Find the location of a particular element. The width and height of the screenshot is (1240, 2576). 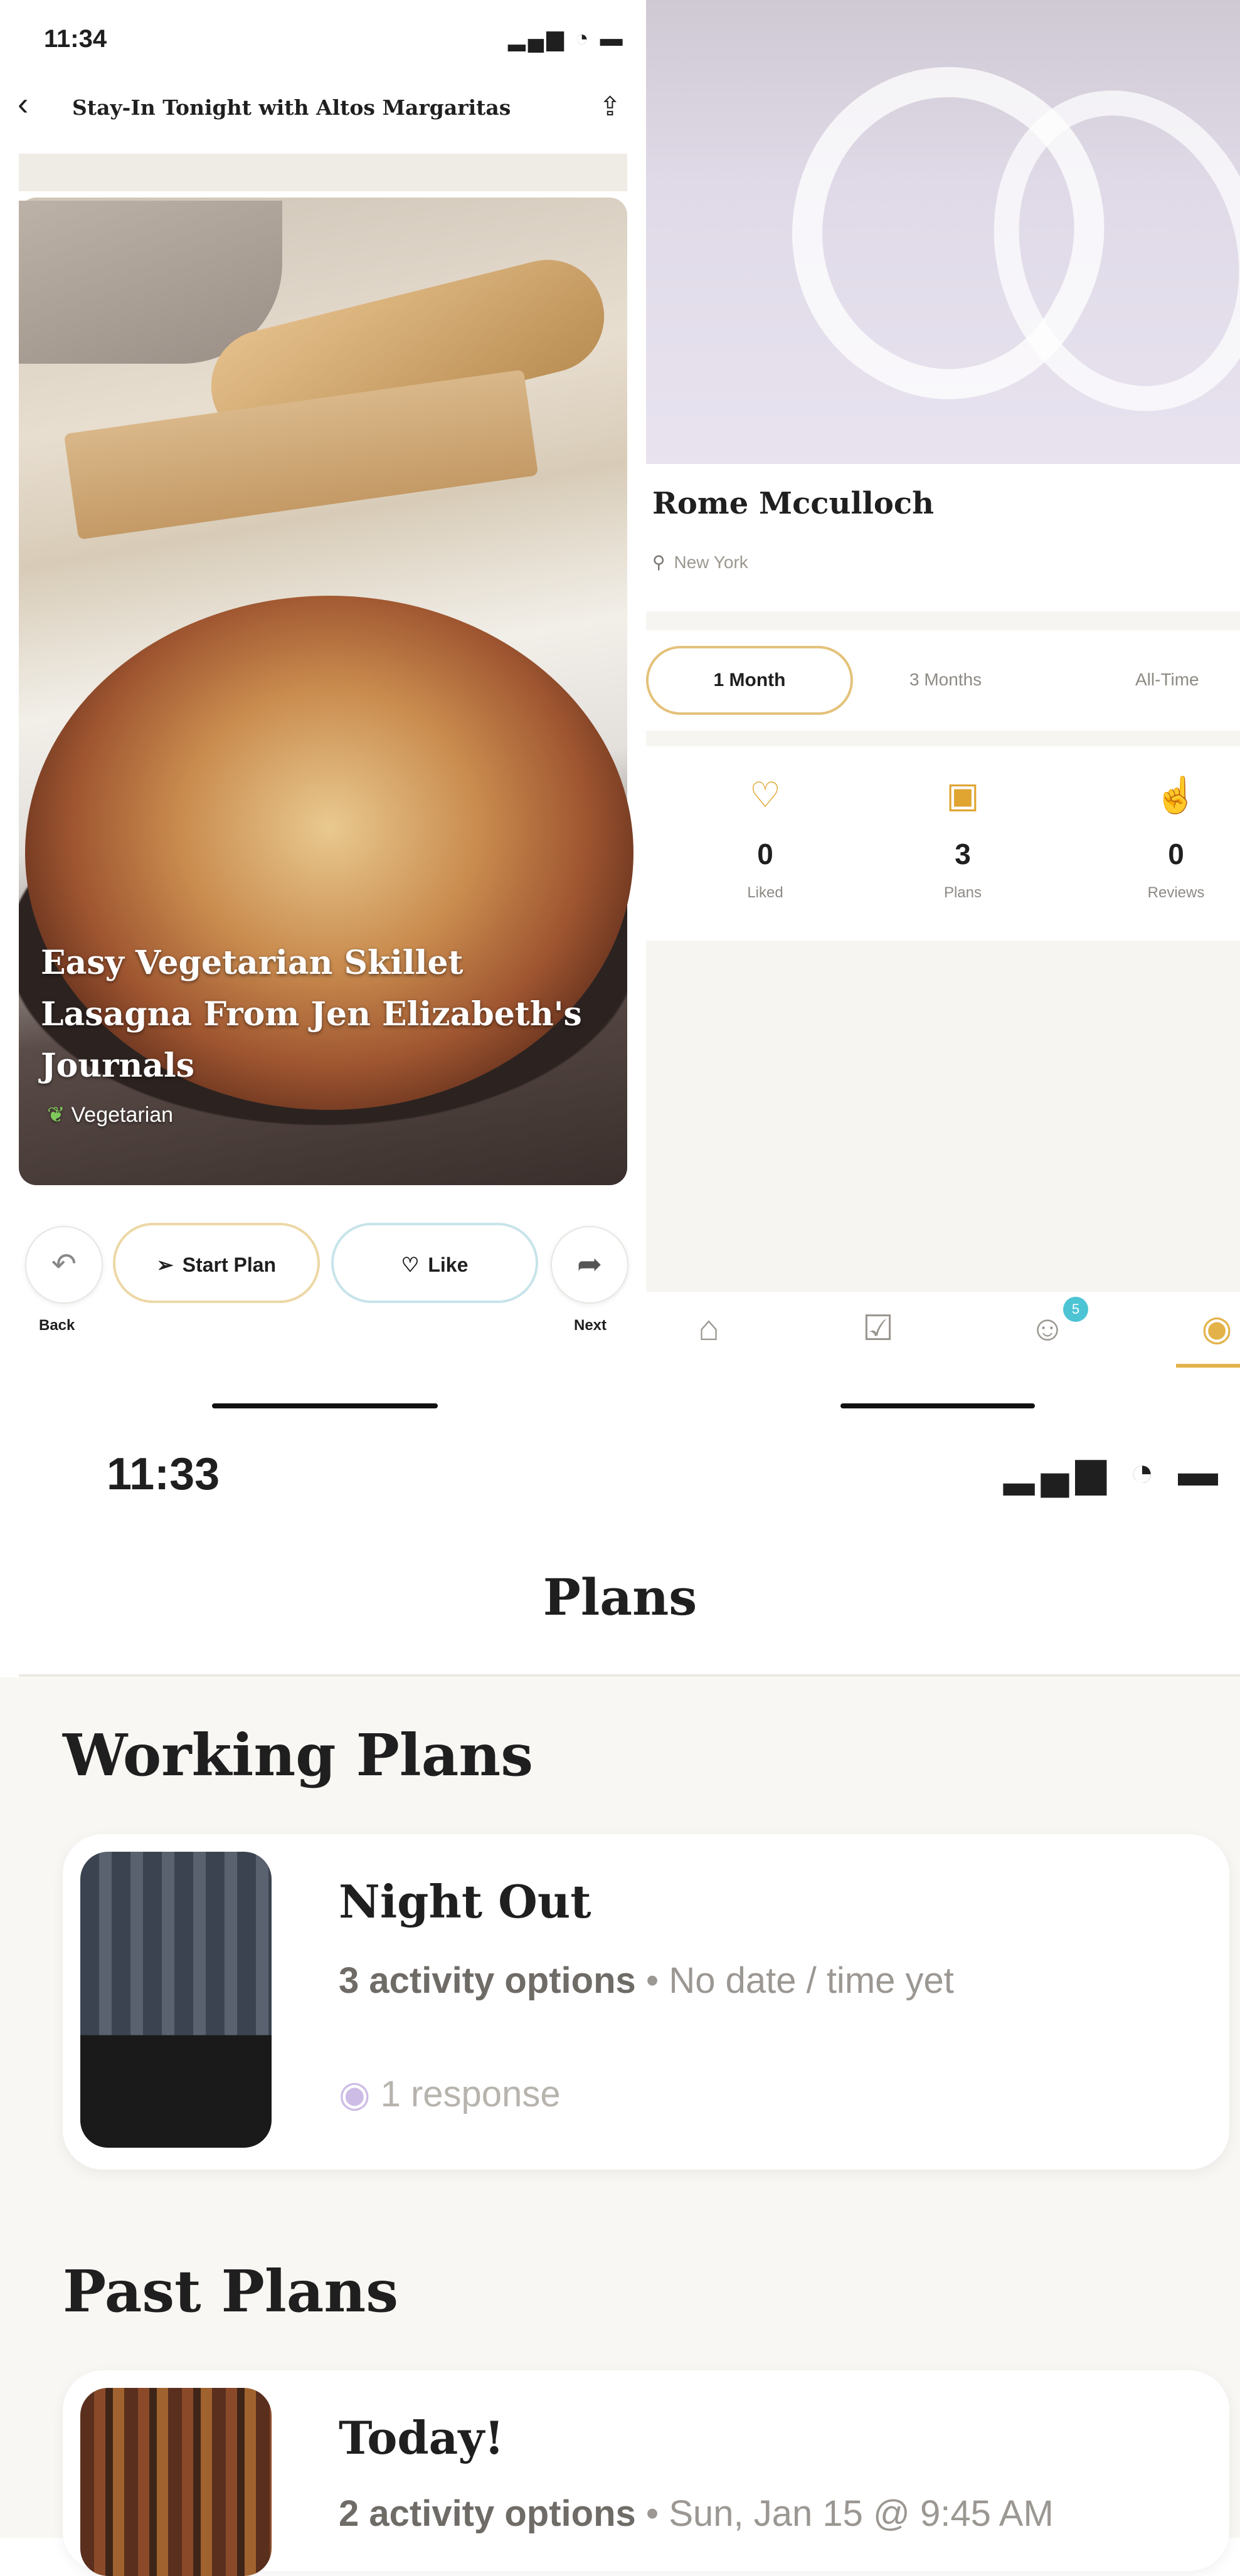

status-time: 11:34 is located at coordinates (75, 39).